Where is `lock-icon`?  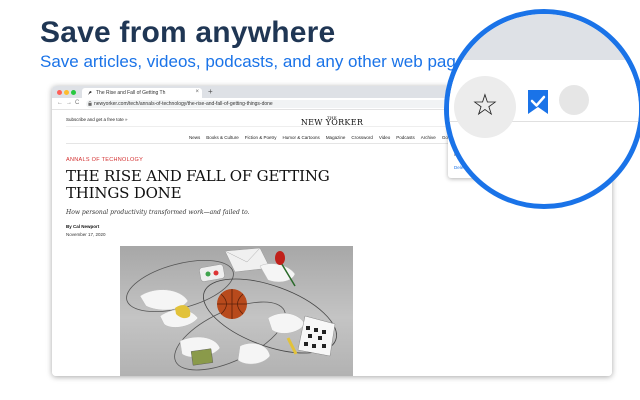
lock-icon is located at coordinates (90, 104).